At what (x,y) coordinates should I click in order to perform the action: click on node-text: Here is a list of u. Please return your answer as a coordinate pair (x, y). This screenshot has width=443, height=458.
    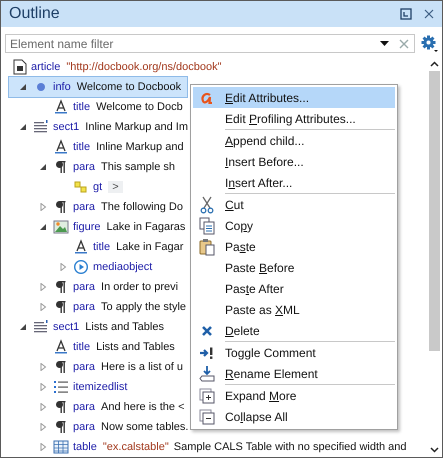
    Looking at the image, I should click on (142, 367).